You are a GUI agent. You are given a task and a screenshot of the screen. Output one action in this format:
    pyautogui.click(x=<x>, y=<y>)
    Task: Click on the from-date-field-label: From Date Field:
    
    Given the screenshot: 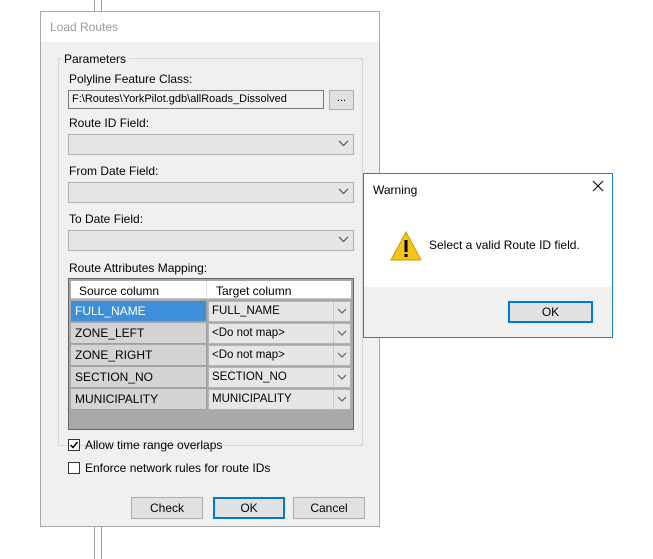 What is the action you would take?
    pyautogui.click(x=114, y=171)
    